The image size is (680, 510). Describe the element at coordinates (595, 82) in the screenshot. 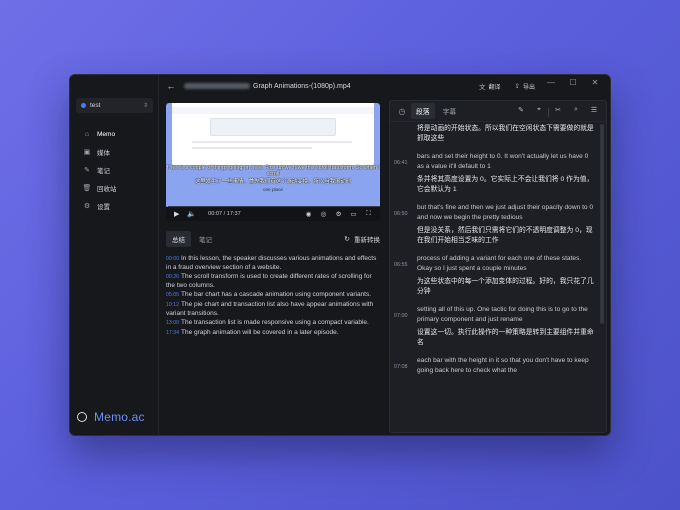

I see `close-icon: ✕` at that location.